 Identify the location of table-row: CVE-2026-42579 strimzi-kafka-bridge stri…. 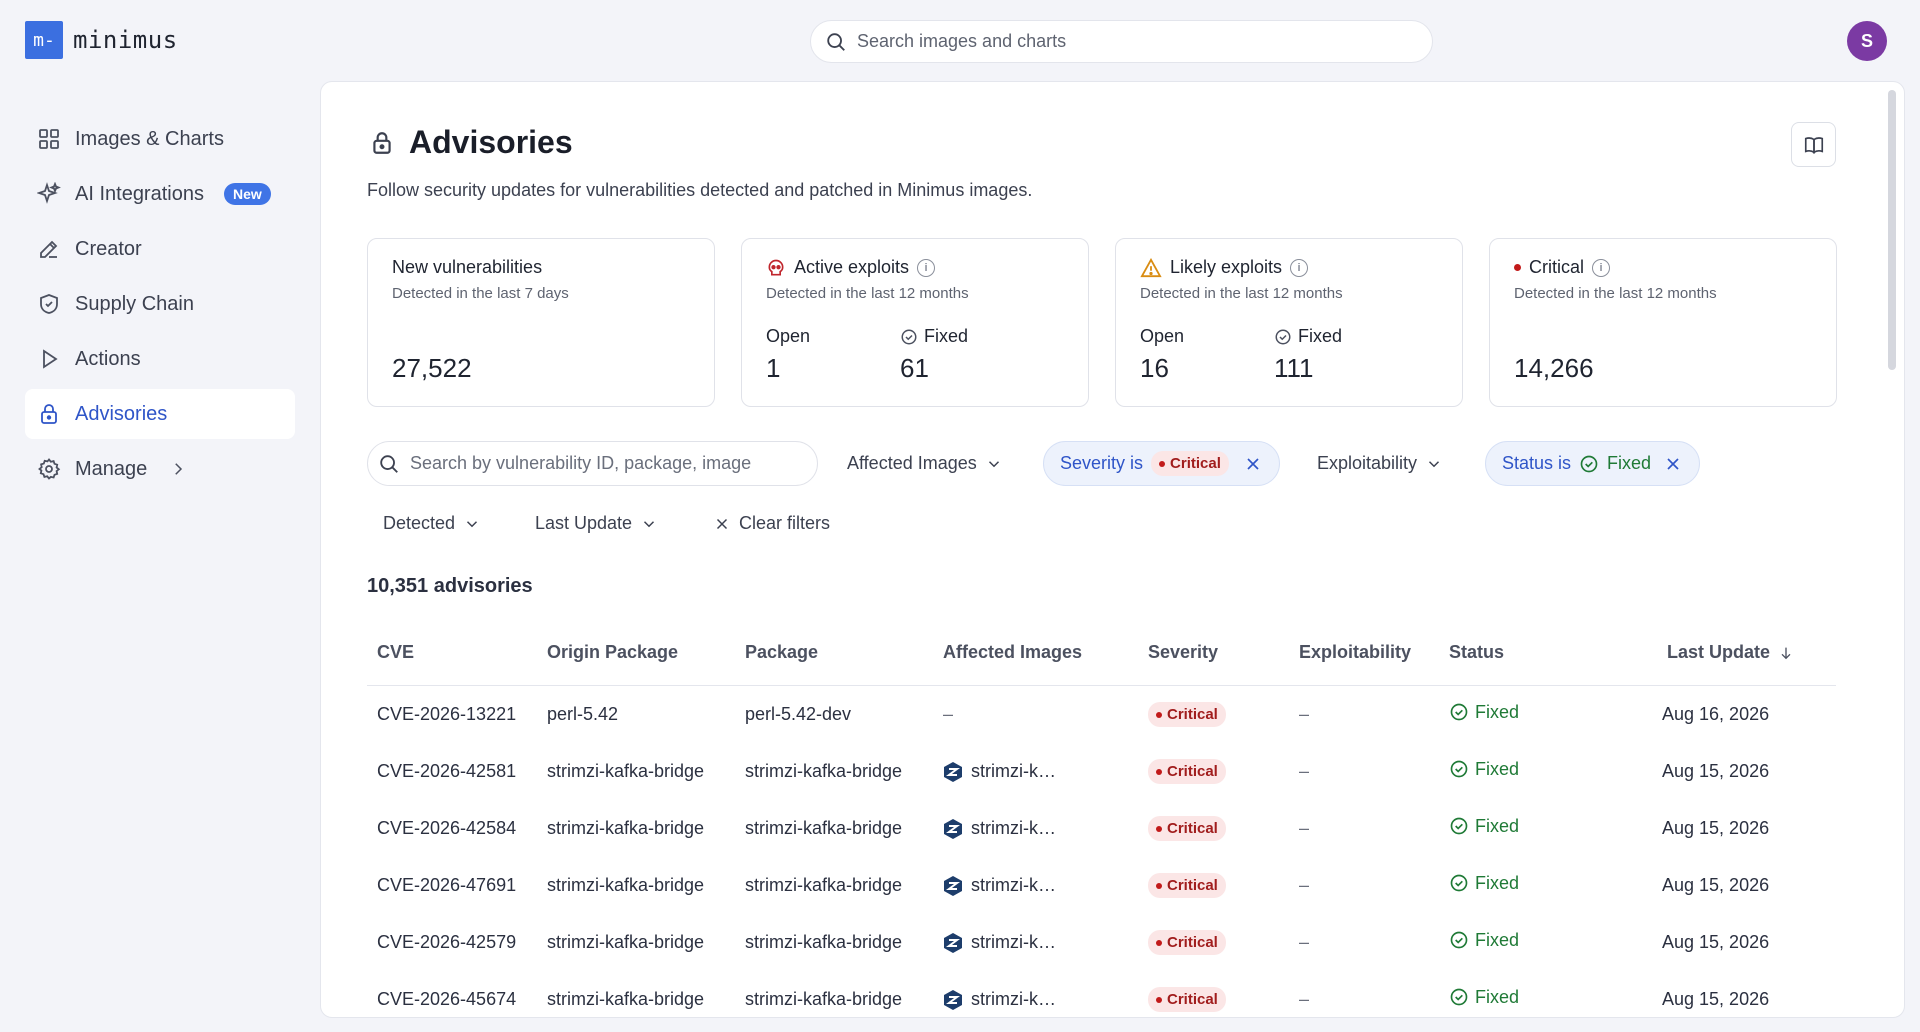
(1101, 942).